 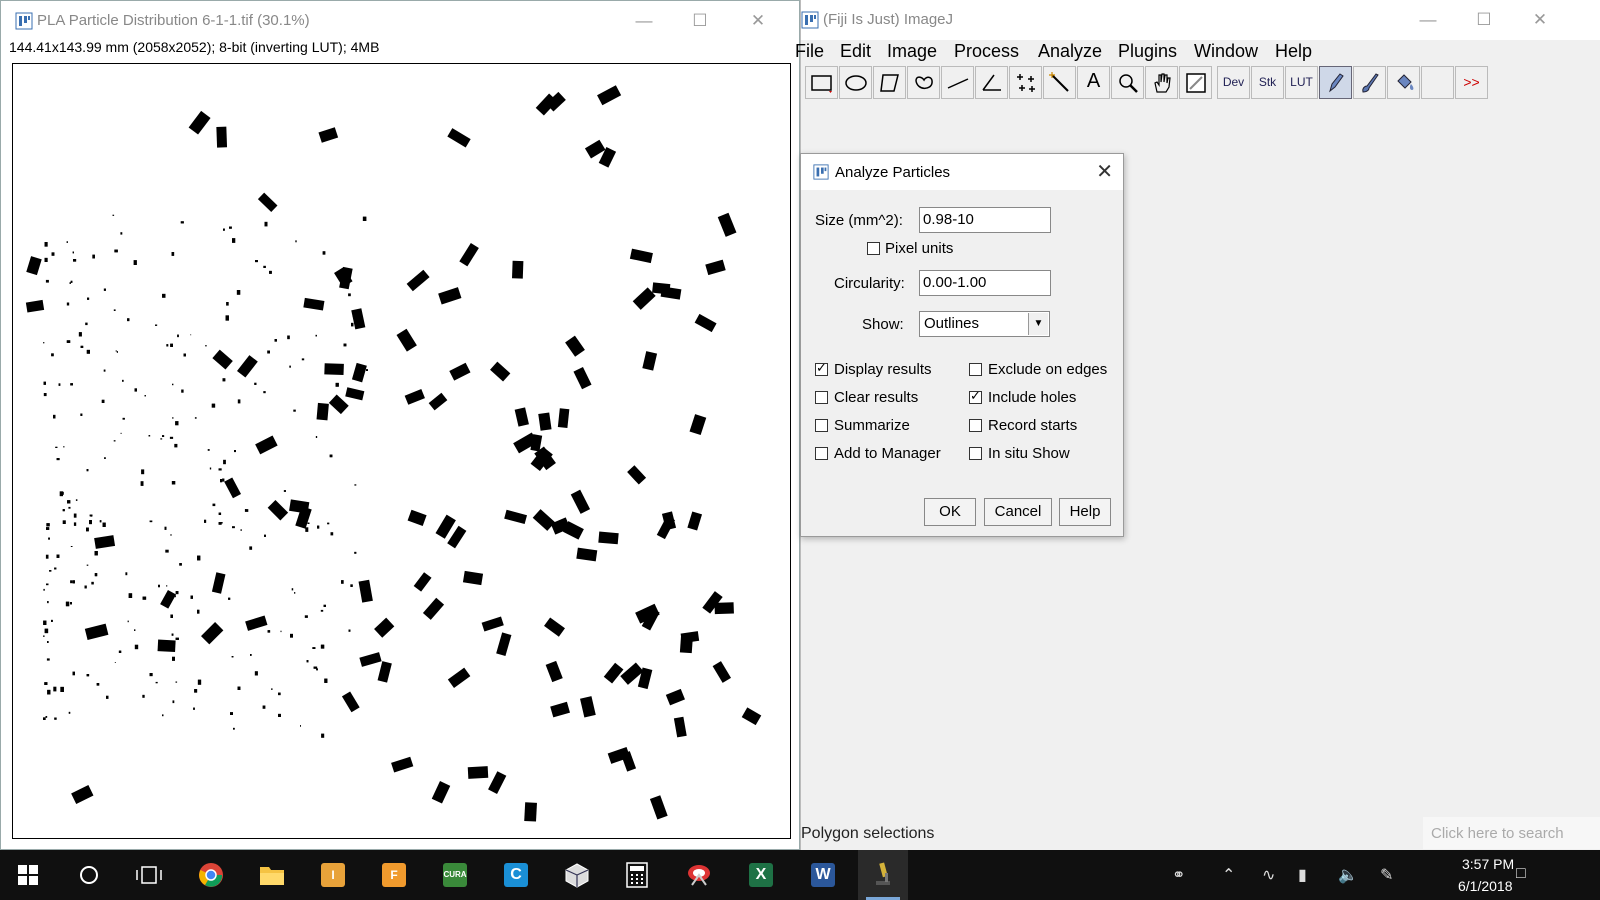 I want to click on multipoint-tool, so click(x=1025, y=82).